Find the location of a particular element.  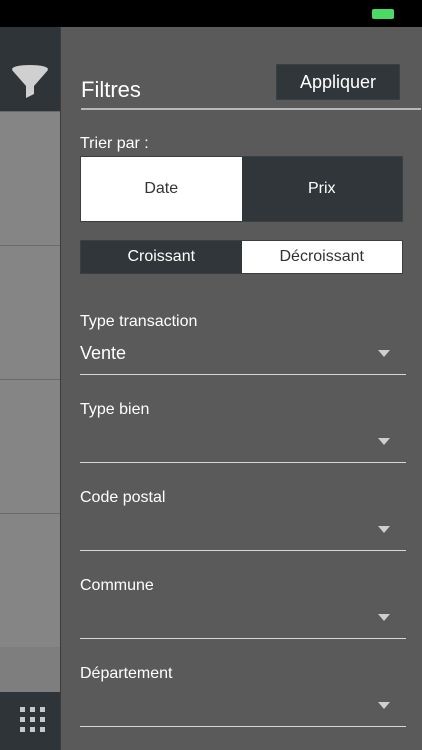

property-type-select: Type bien is located at coordinates (243, 433).